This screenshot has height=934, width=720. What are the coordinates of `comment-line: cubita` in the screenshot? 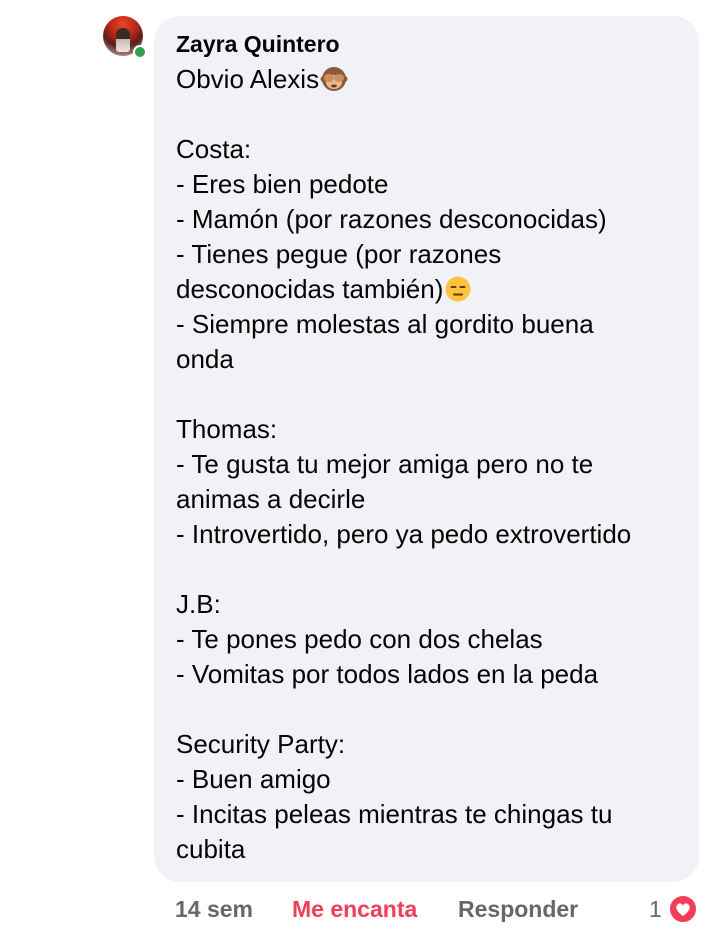 It's located at (427, 849).